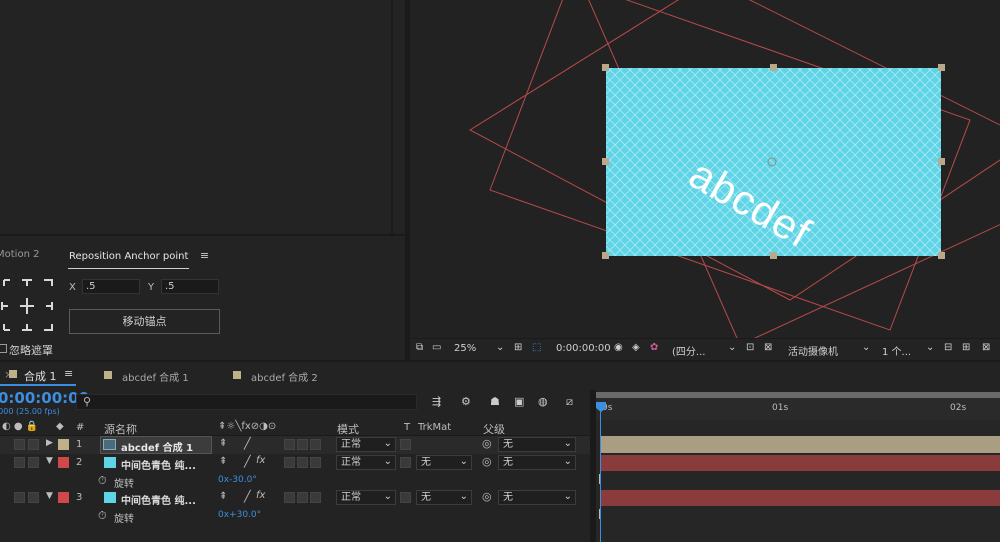 Image resolution: width=1000 pixels, height=542 pixels. What do you see at coordinates (543, 401) in the screenshot?
I see `motion-blur-icon: ◍` at bounding box center [543, 401].